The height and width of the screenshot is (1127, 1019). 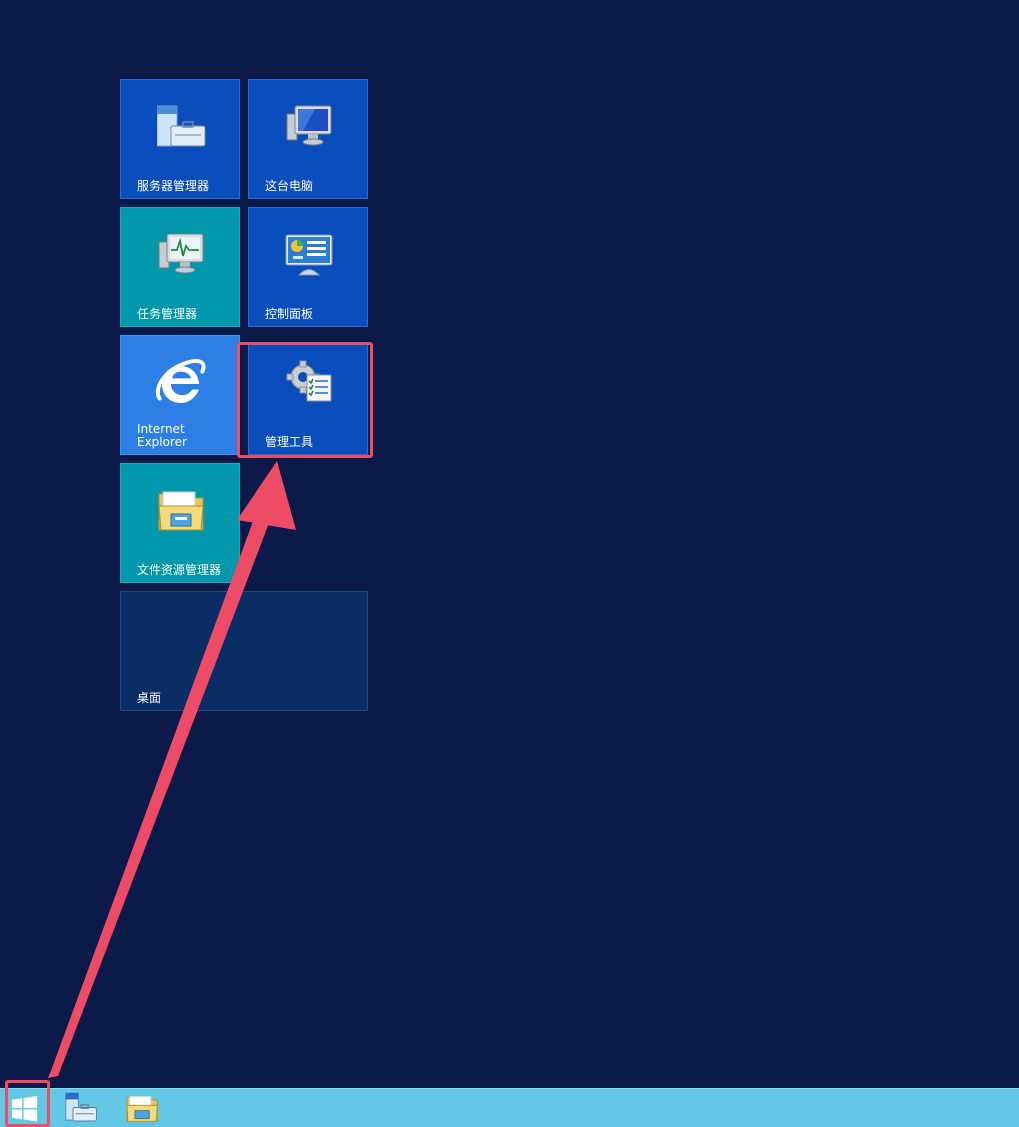 I want to click on tile-label: 服务器管理器, so click(x=173, y=186).